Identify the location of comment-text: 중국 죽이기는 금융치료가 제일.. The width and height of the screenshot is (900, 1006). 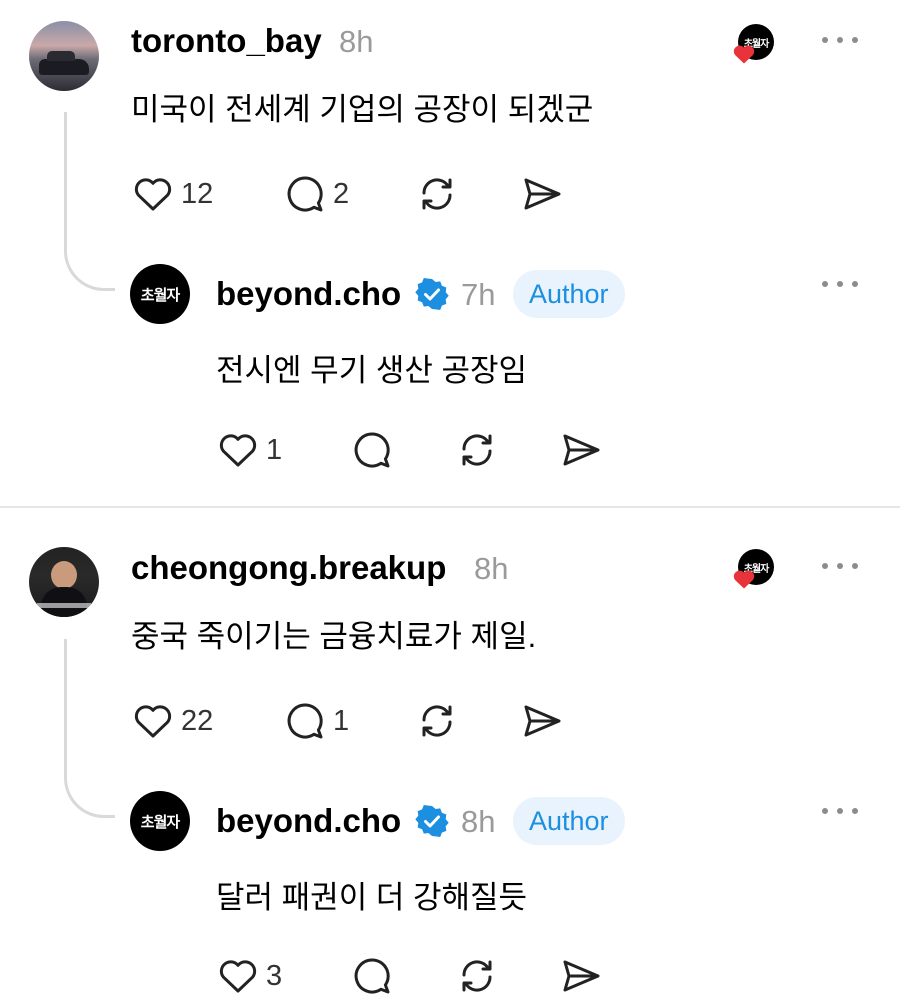
(334, 636).